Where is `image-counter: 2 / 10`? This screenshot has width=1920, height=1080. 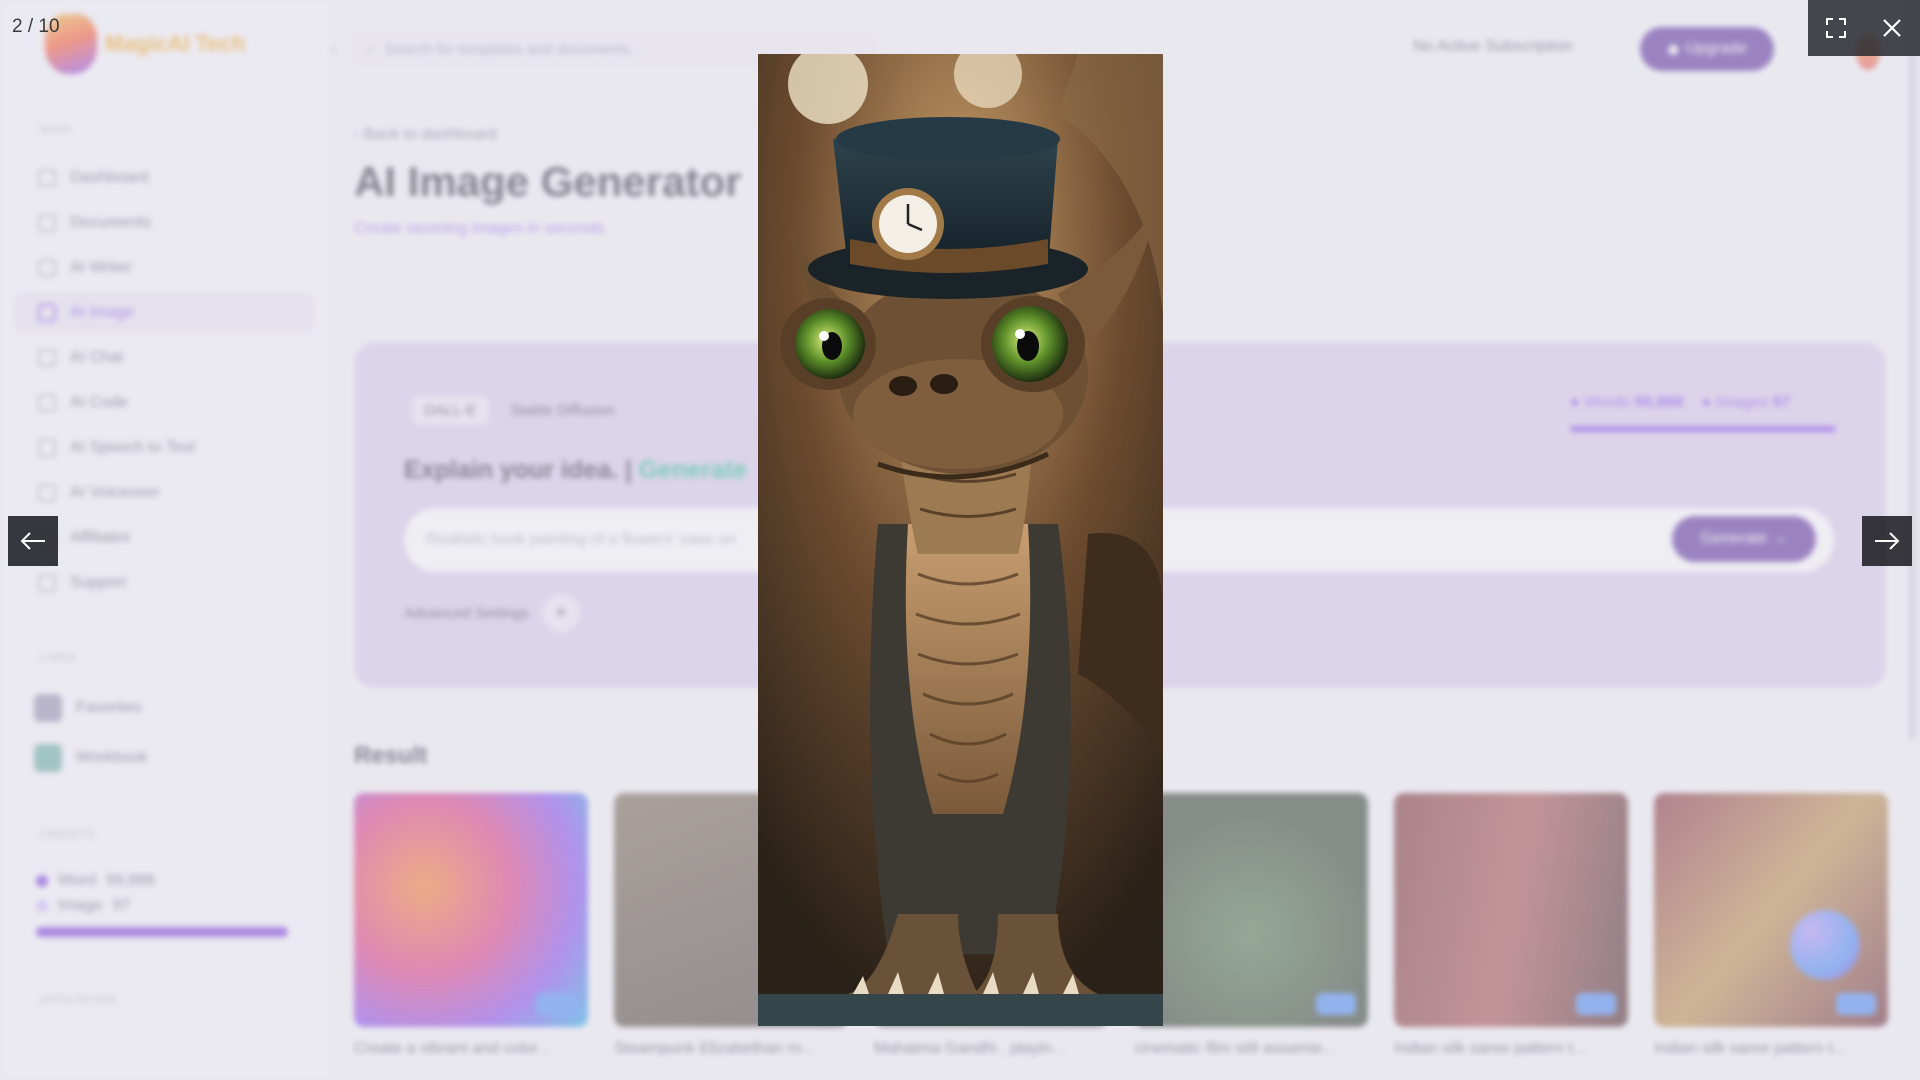
image-counter: 2 / 10 is located at coordinates (36, 26).